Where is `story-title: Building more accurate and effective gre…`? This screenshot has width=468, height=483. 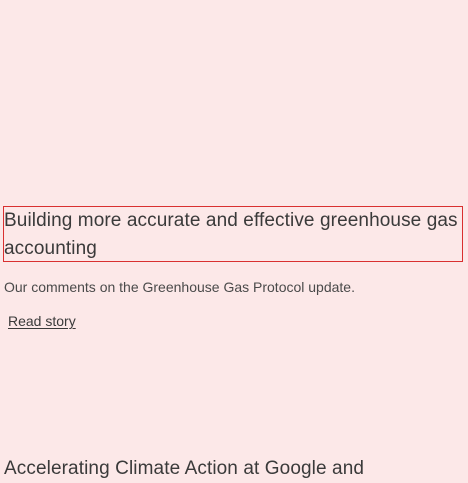 story-title: Building more accurate and effective gre… is located at coordinates (233, 234).